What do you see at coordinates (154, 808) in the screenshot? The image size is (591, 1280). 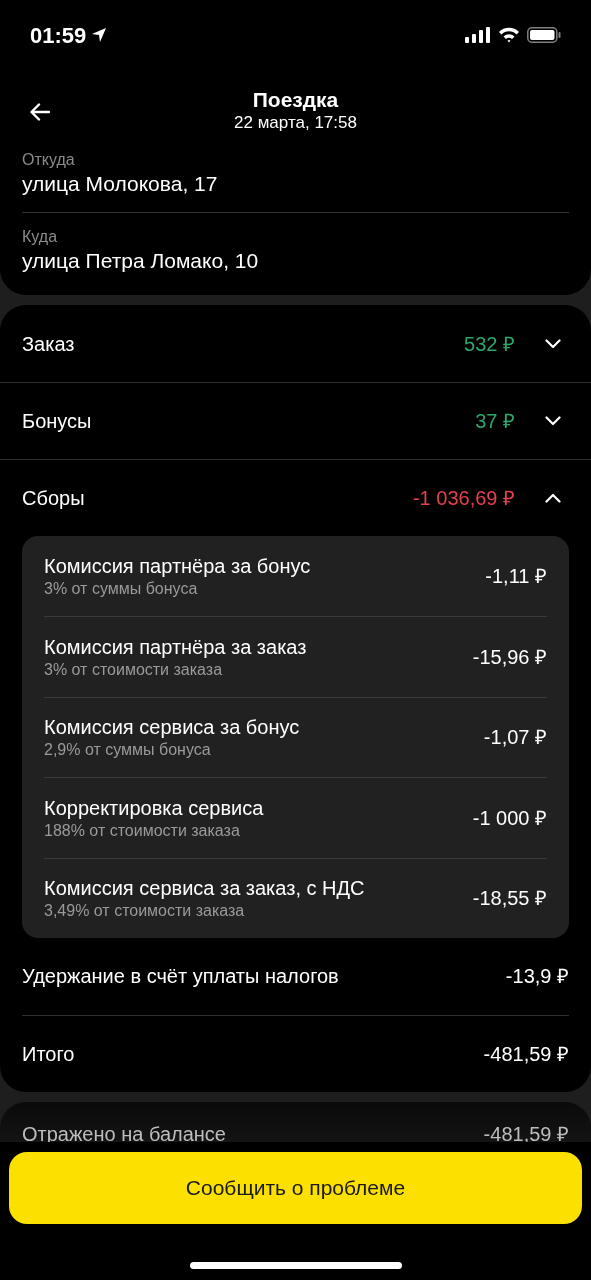 I see `fee-title: Корректировка сервиса` at bounding box center [154, 808].